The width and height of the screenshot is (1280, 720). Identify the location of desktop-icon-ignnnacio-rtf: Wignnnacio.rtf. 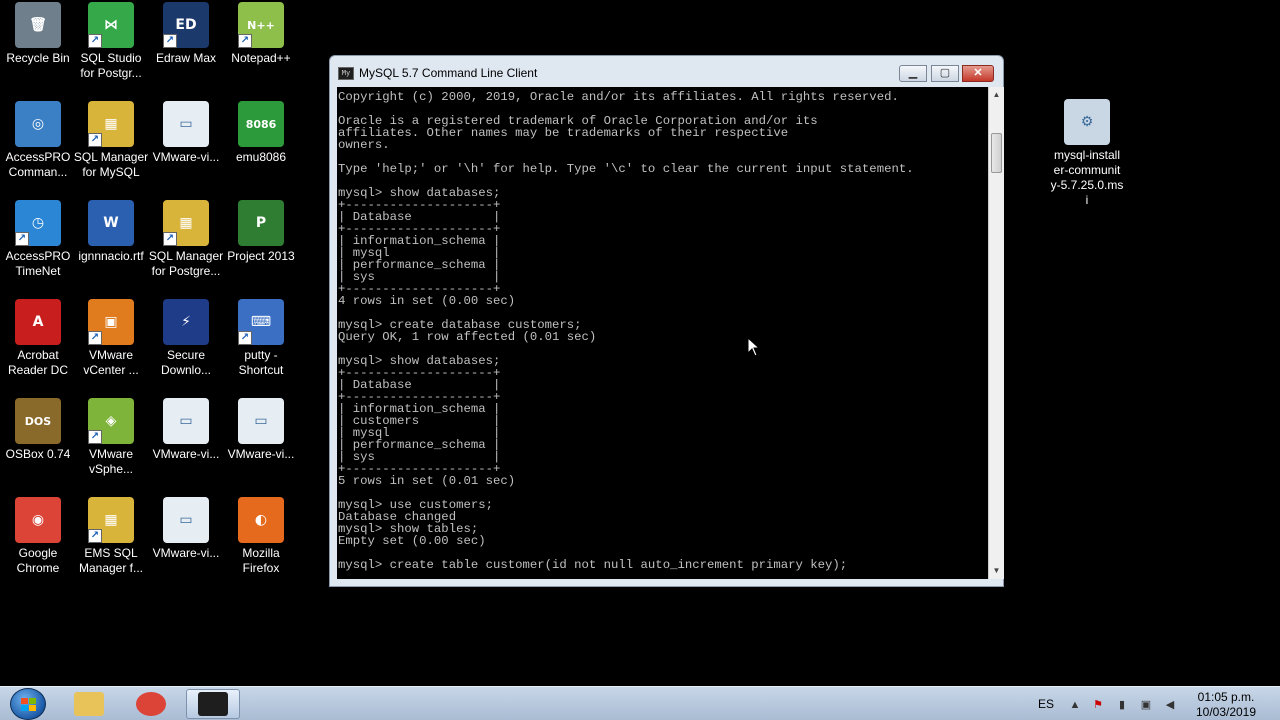
(111, 232).